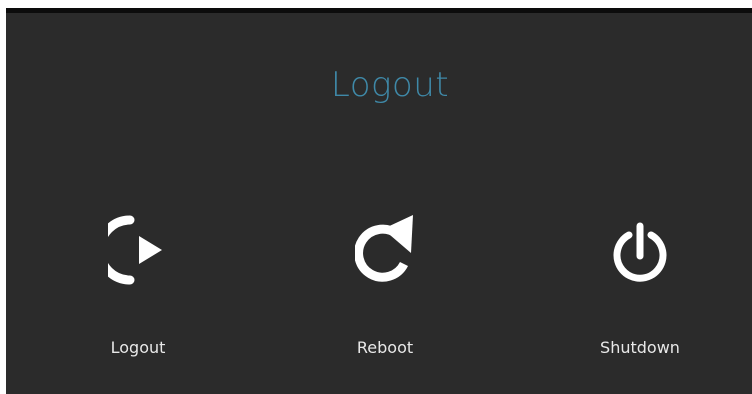 Image resolution: width=752 pixels, height=394 pixels. I want to click on dialog-title: Logout, so click(390, 85).